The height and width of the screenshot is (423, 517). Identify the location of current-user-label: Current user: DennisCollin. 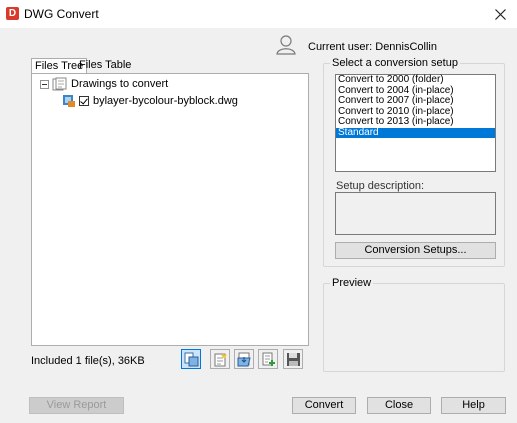
(372, 47).